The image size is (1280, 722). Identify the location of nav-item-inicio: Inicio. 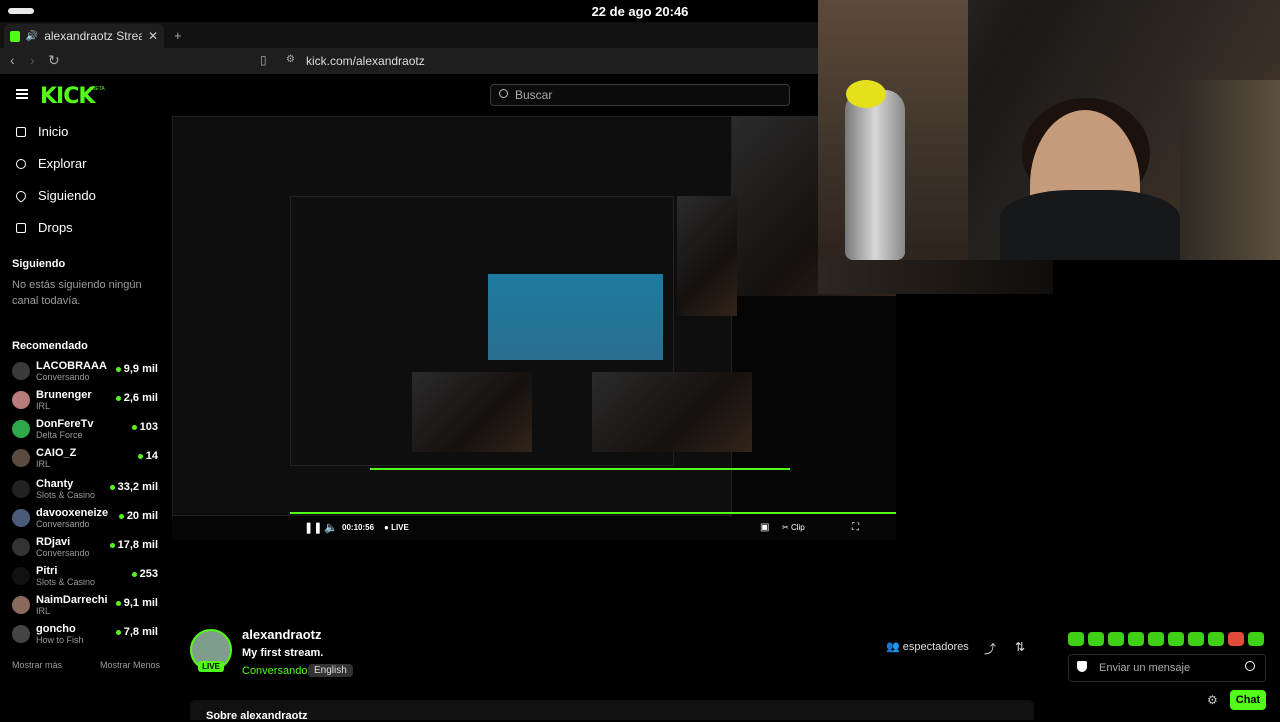
(42, 131).